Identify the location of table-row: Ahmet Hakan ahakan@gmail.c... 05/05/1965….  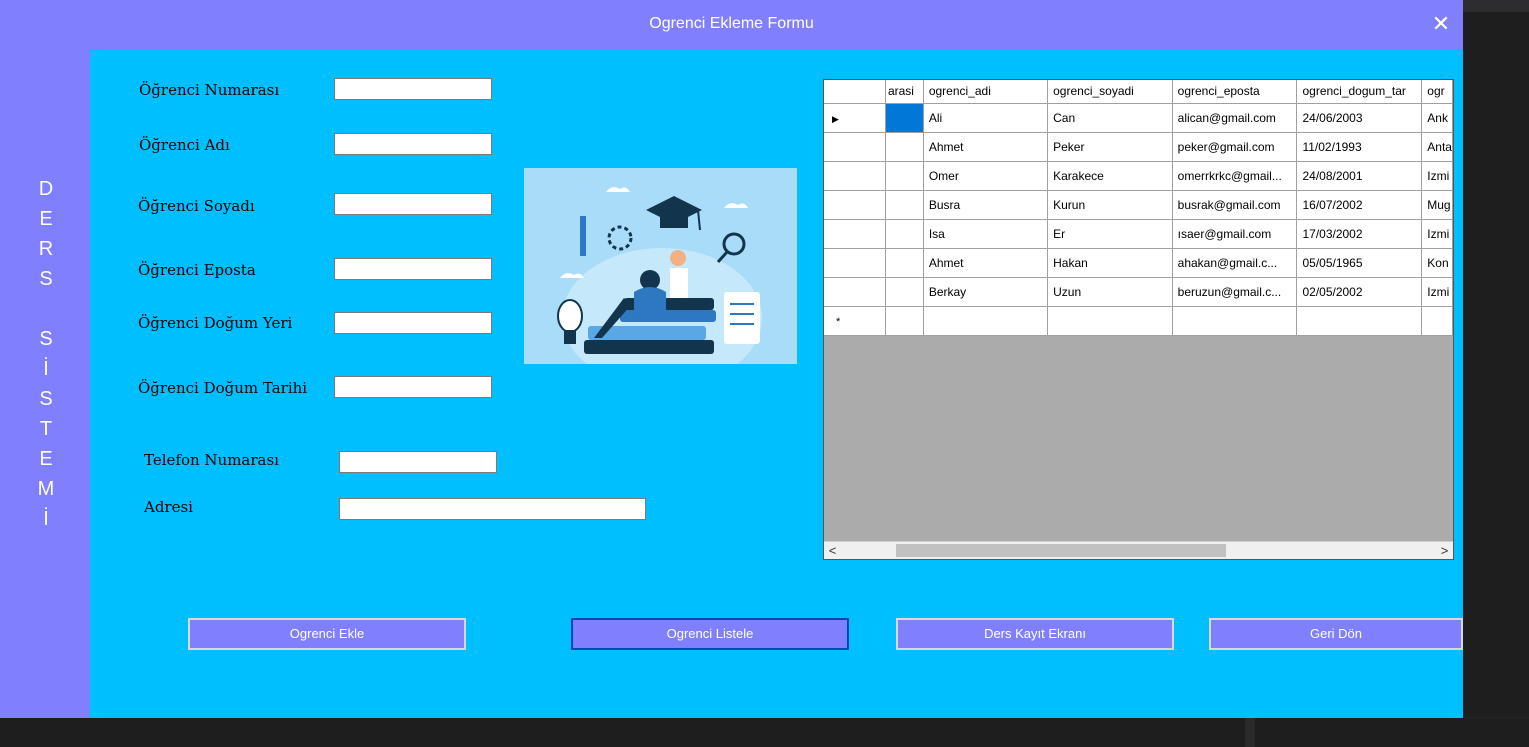
(1138, 263).